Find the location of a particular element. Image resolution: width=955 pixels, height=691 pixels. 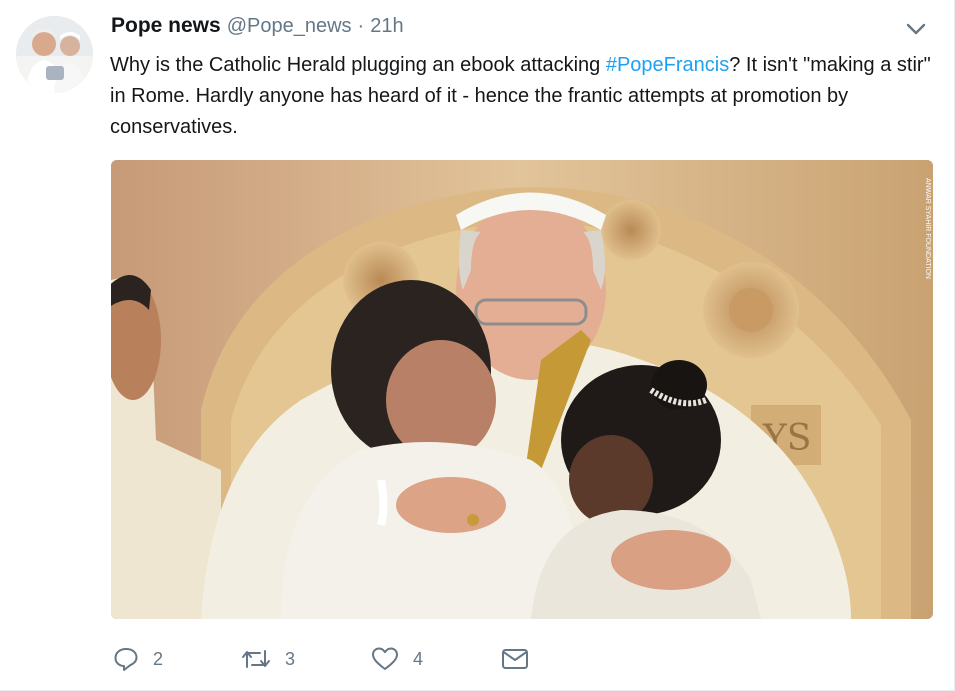

user-handle: @Pope_news is located at coordinates (289, 26).